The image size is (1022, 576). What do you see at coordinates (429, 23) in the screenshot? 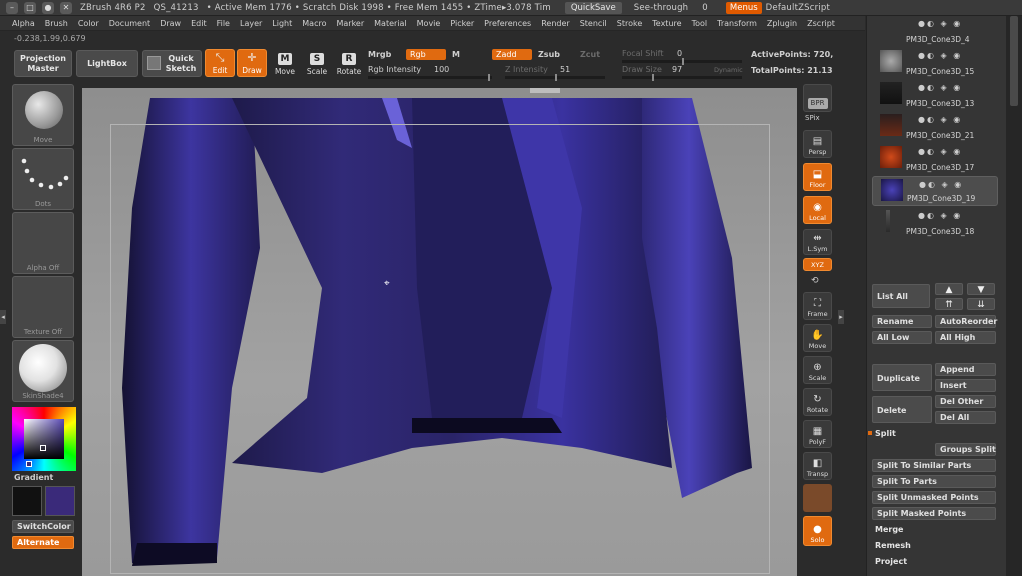
I see `menu-movie: Movie` at bounding box center [429, 23].